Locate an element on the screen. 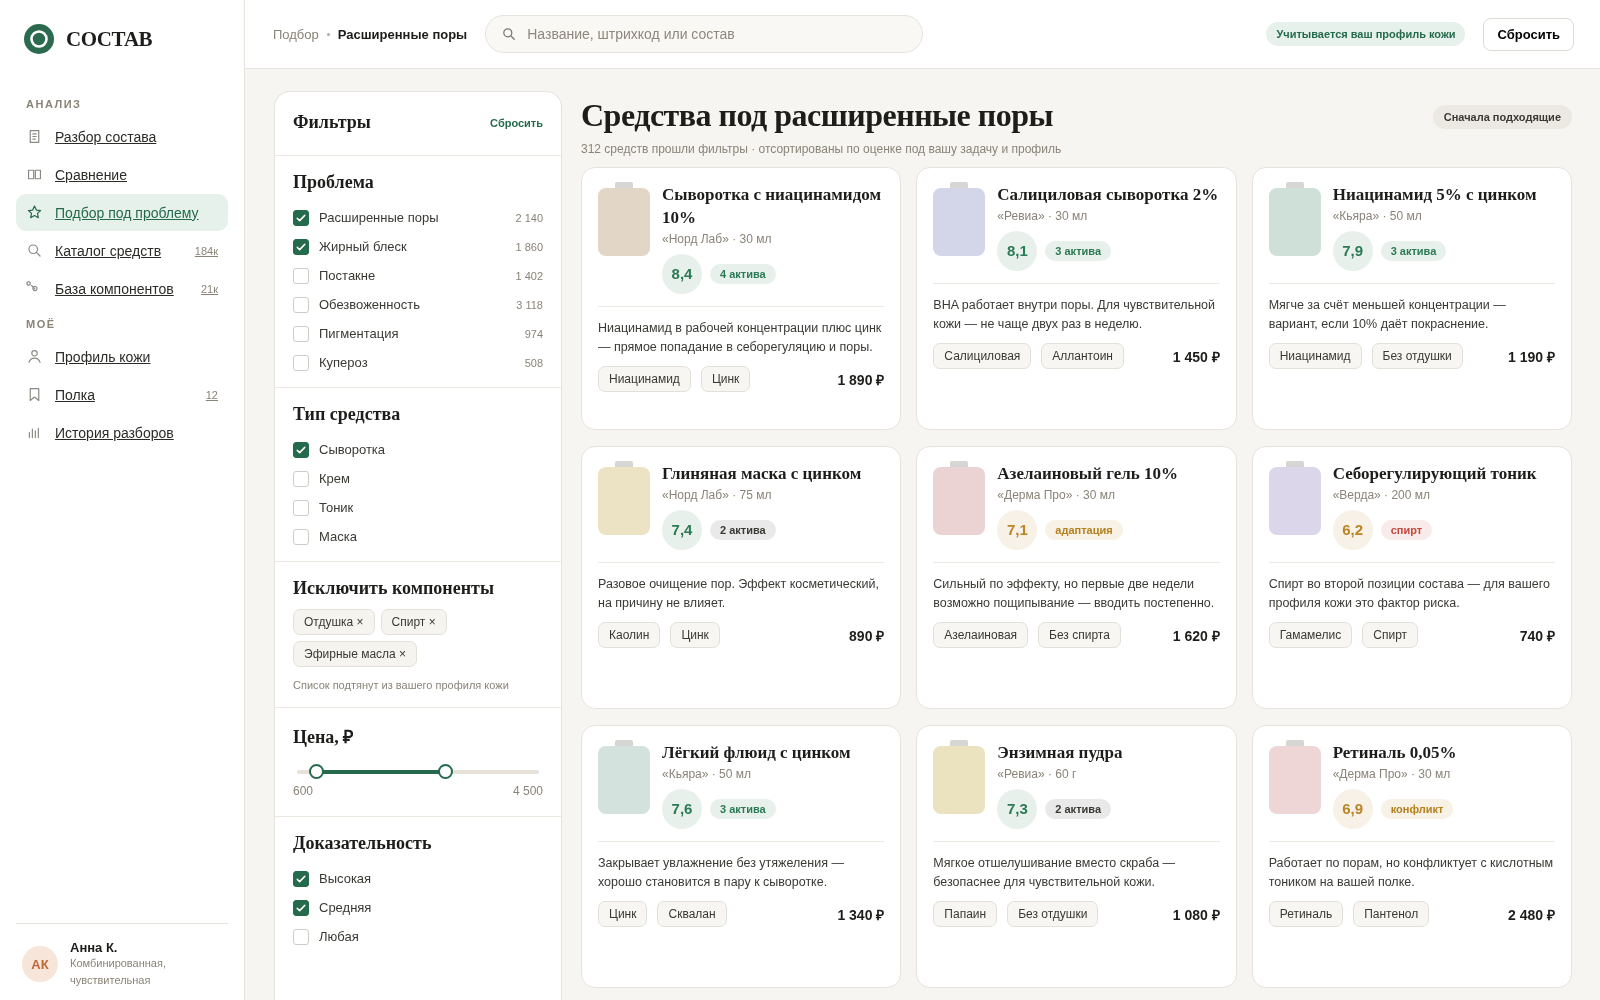 Image resolution: width=1600 pixels, height=1000 pixels. status-badge: конфликт is located at coordinates (1417, 808).